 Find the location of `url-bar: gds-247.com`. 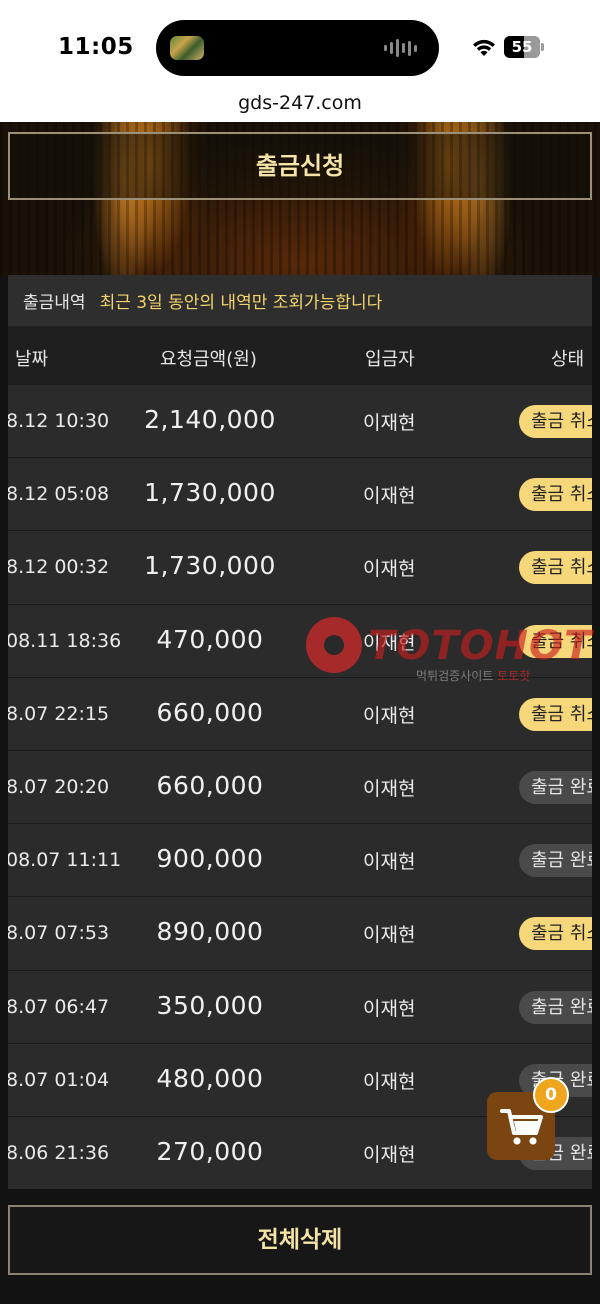

url-bar: gds-247.com is located at coordinates (300, 107).